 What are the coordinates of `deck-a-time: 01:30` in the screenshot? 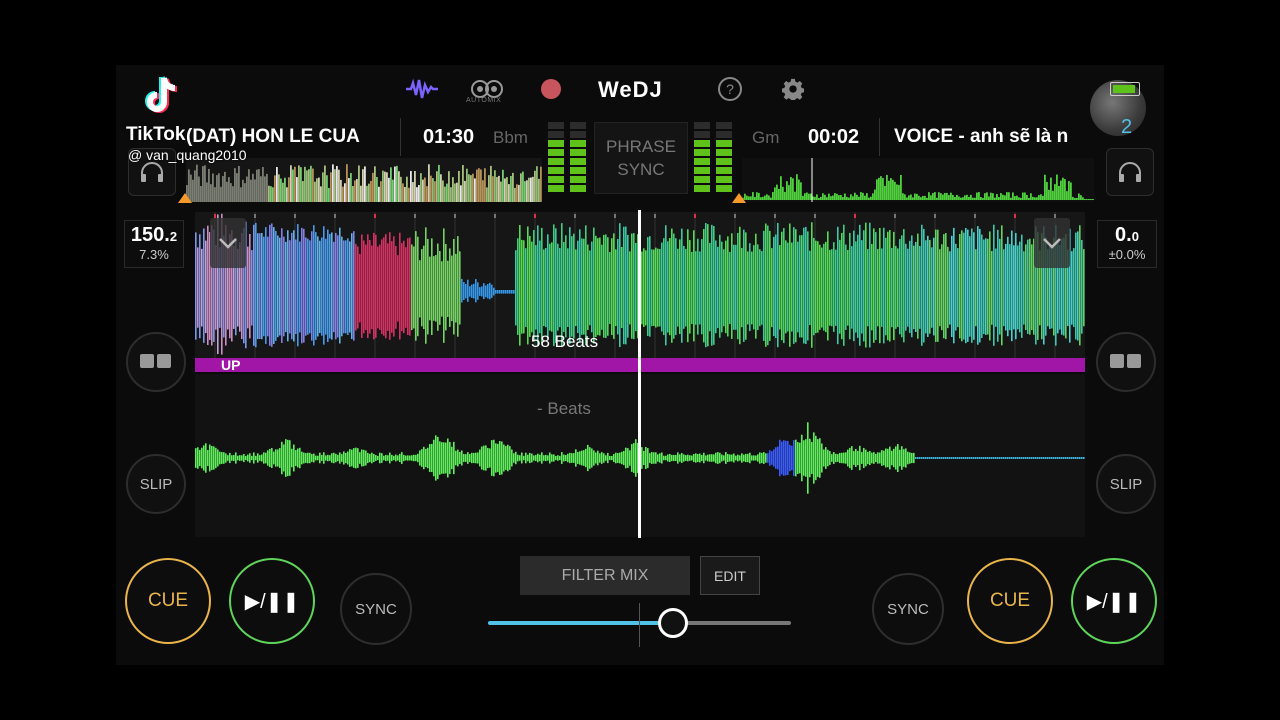 It's located at (449, 137).